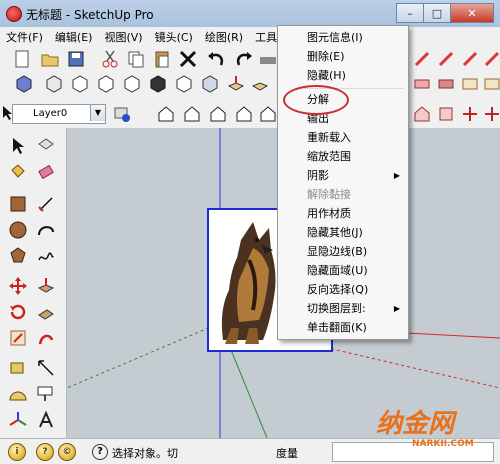  Describe the element at coordinates (46, 286) in the screenshot. I see `push-pull-tool-2-icon` at that location.